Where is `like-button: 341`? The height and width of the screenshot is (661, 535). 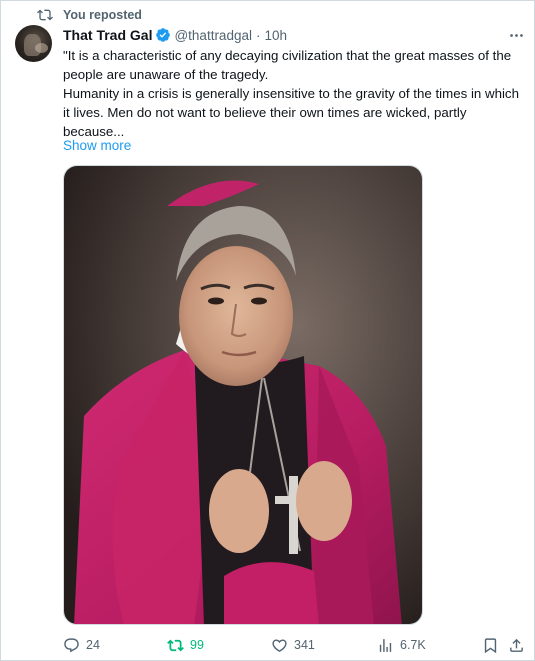
like-button: 341 is located at coordinates (293, 645).